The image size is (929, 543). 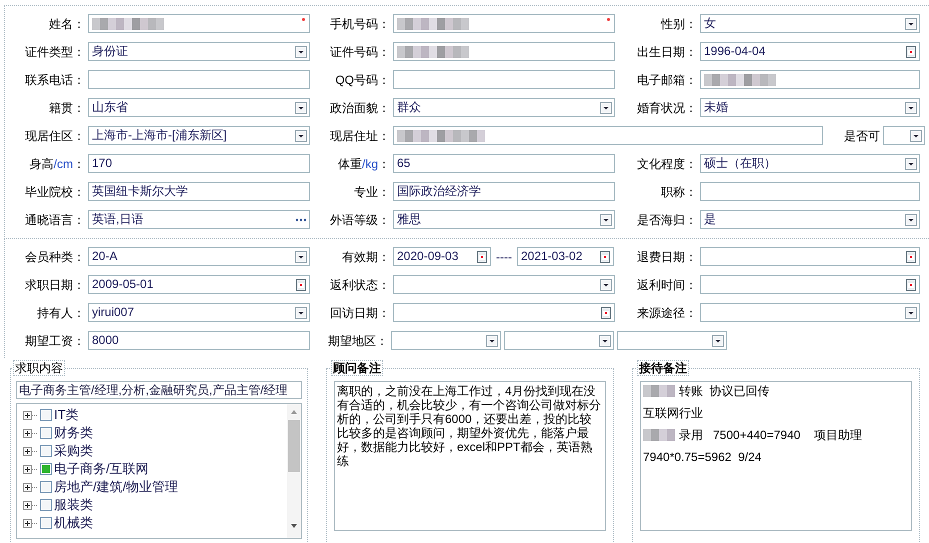 What do you see at coordinates (667, 107) in the screenshot?
I see `field-label: 婚育状况：` at bounding box center [667, 107].